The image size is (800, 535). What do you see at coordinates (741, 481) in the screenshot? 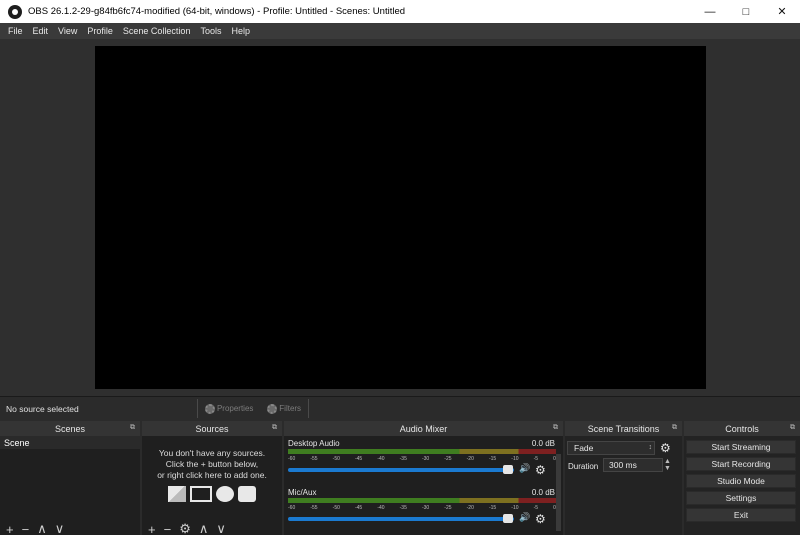
I see `studio-mode-button: Studio Mode` at bounding box center [741, 481].